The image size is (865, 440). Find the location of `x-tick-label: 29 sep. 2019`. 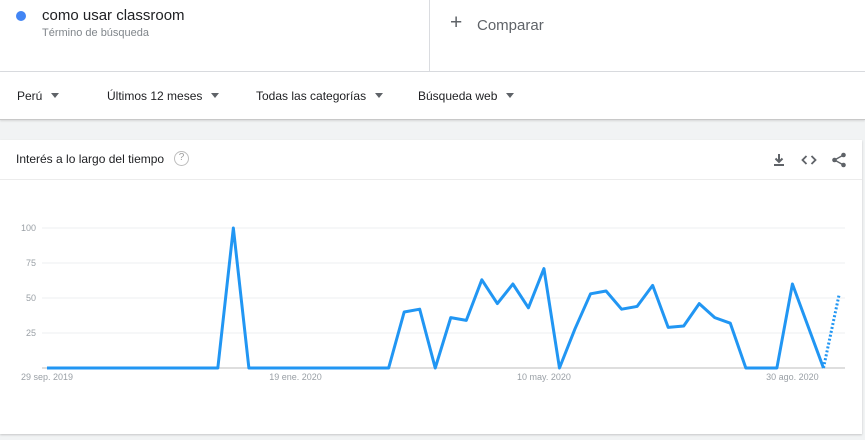

x-tick-label: 29 sep. 2019 is located at coordinates (47, 377).